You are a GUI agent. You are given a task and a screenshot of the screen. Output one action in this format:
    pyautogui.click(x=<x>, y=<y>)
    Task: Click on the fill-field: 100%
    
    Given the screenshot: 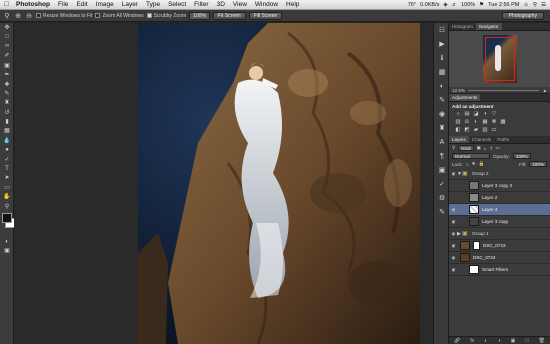 What is the action you would take?
    pyautogui.click(x=538, y=164)
    